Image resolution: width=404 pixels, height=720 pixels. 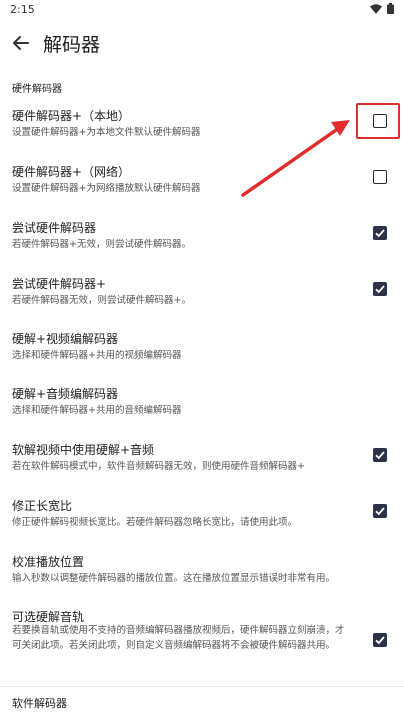 What do you see at coordinates (380, 289) in the screenshot?
I see `checkbox-try-hw-plus` at bounding box center [380, 289].